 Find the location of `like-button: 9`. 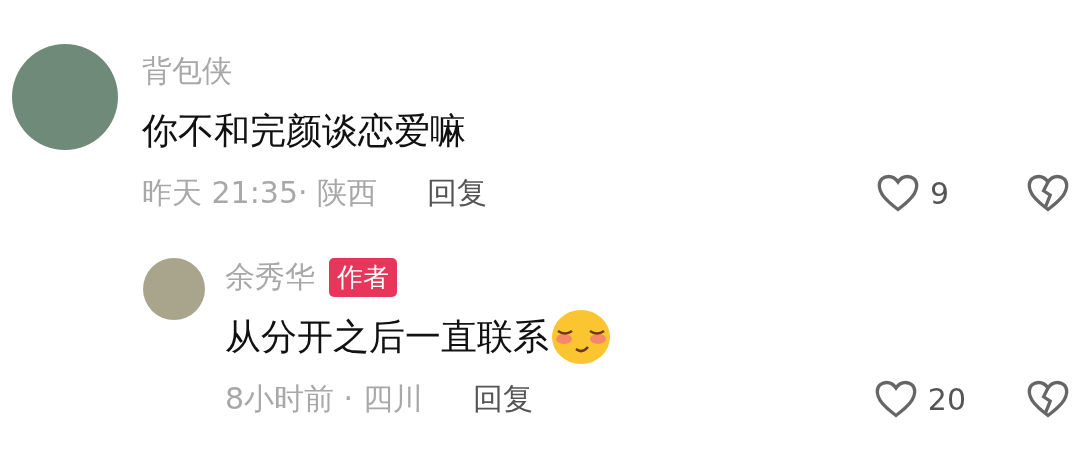

like-button: 9 is located at coordinates (921, 193).